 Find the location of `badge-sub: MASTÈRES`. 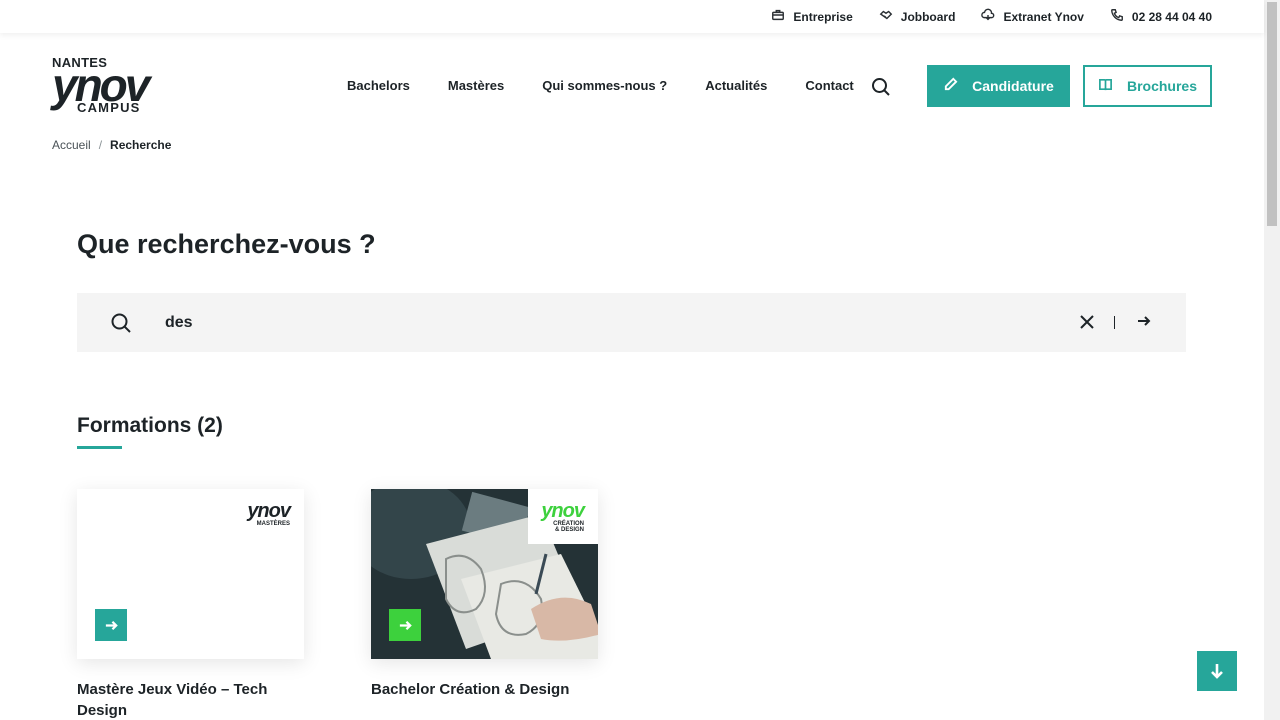

badge-sub: MASTÈRES is located at coordinates (273, 524).